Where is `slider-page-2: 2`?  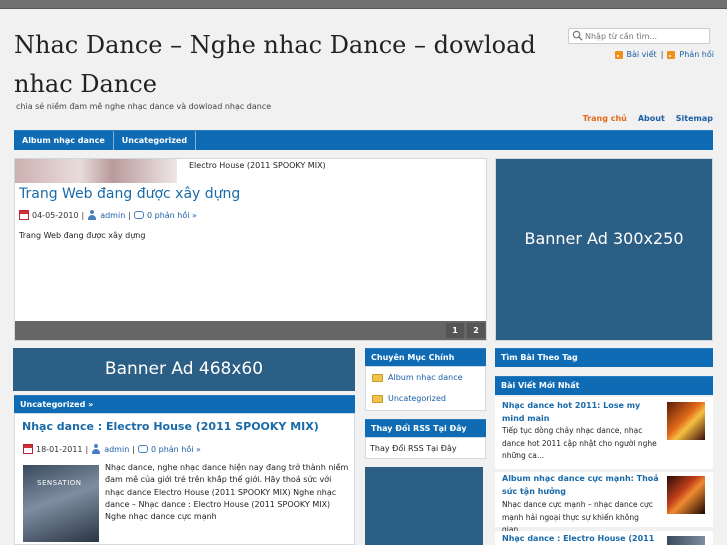
slider-page-2: 2 is located at coordinates (476, 330).